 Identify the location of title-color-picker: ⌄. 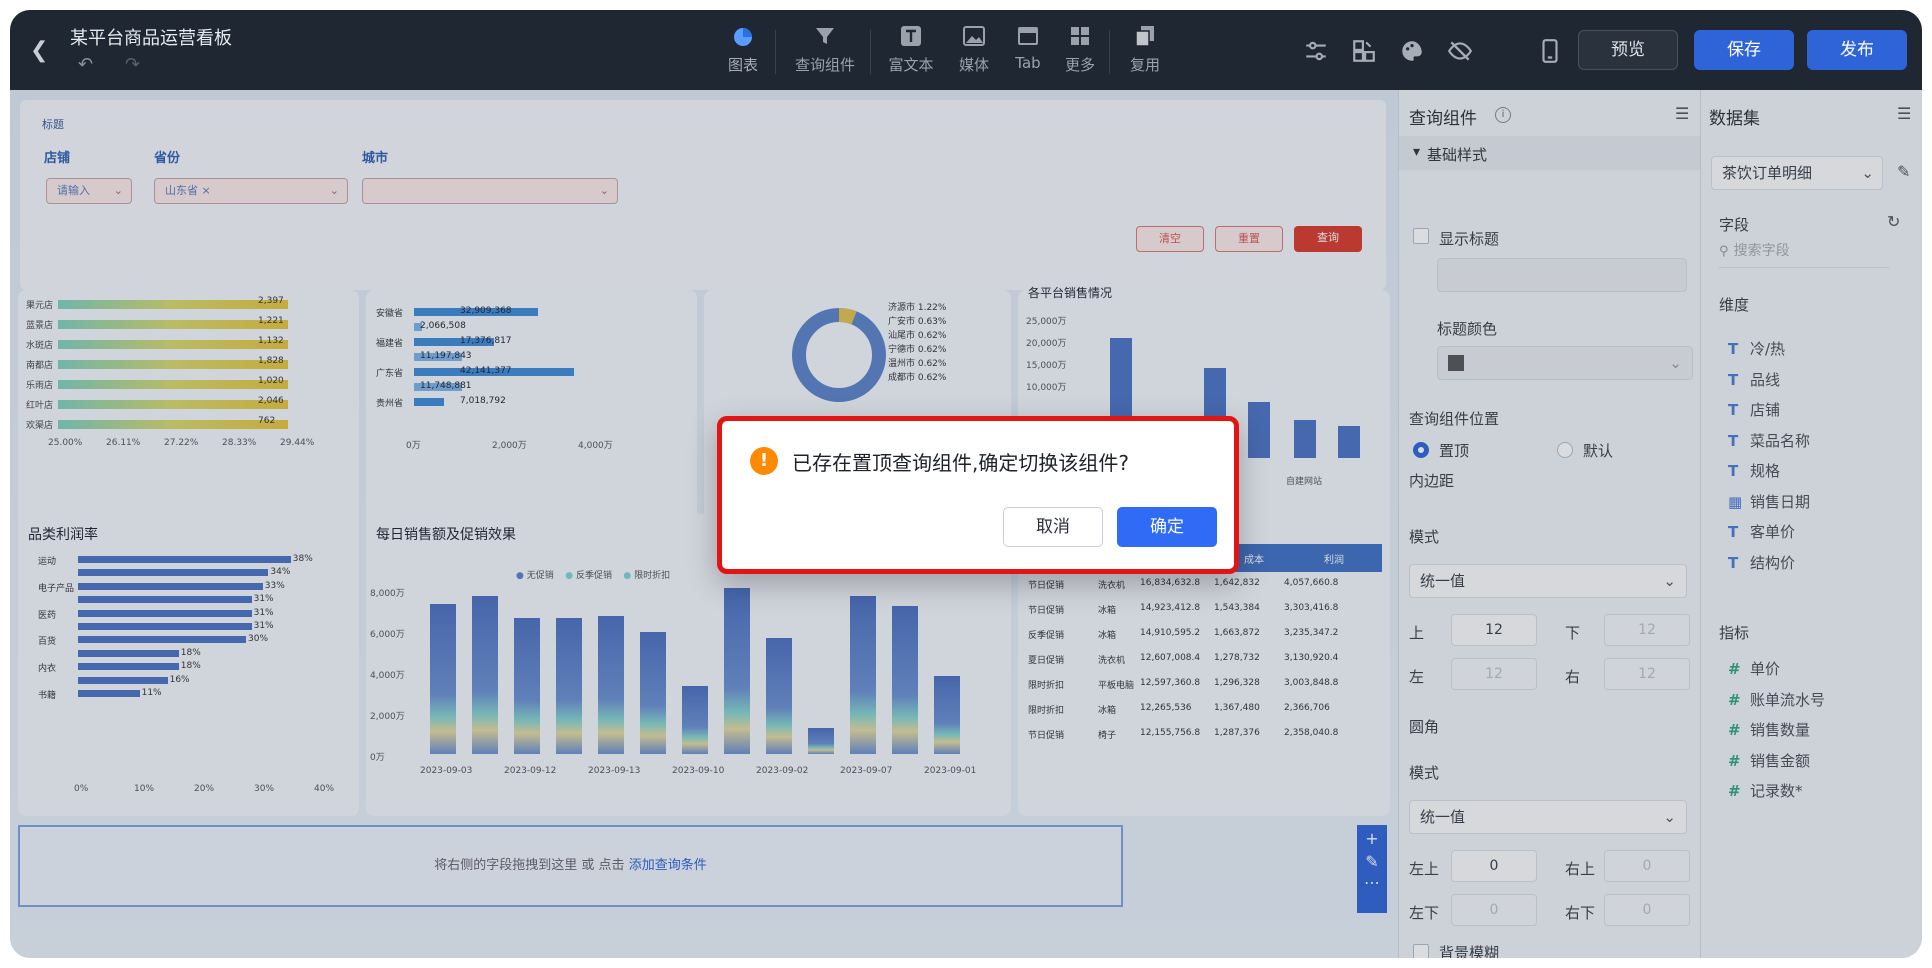
(1565, 363).